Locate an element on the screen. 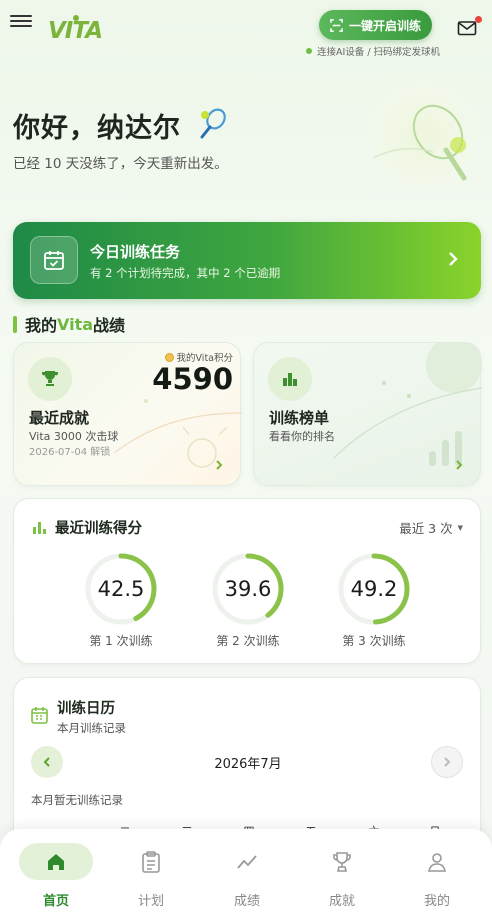  tennis-decoration is located at coordinates (424, 136).